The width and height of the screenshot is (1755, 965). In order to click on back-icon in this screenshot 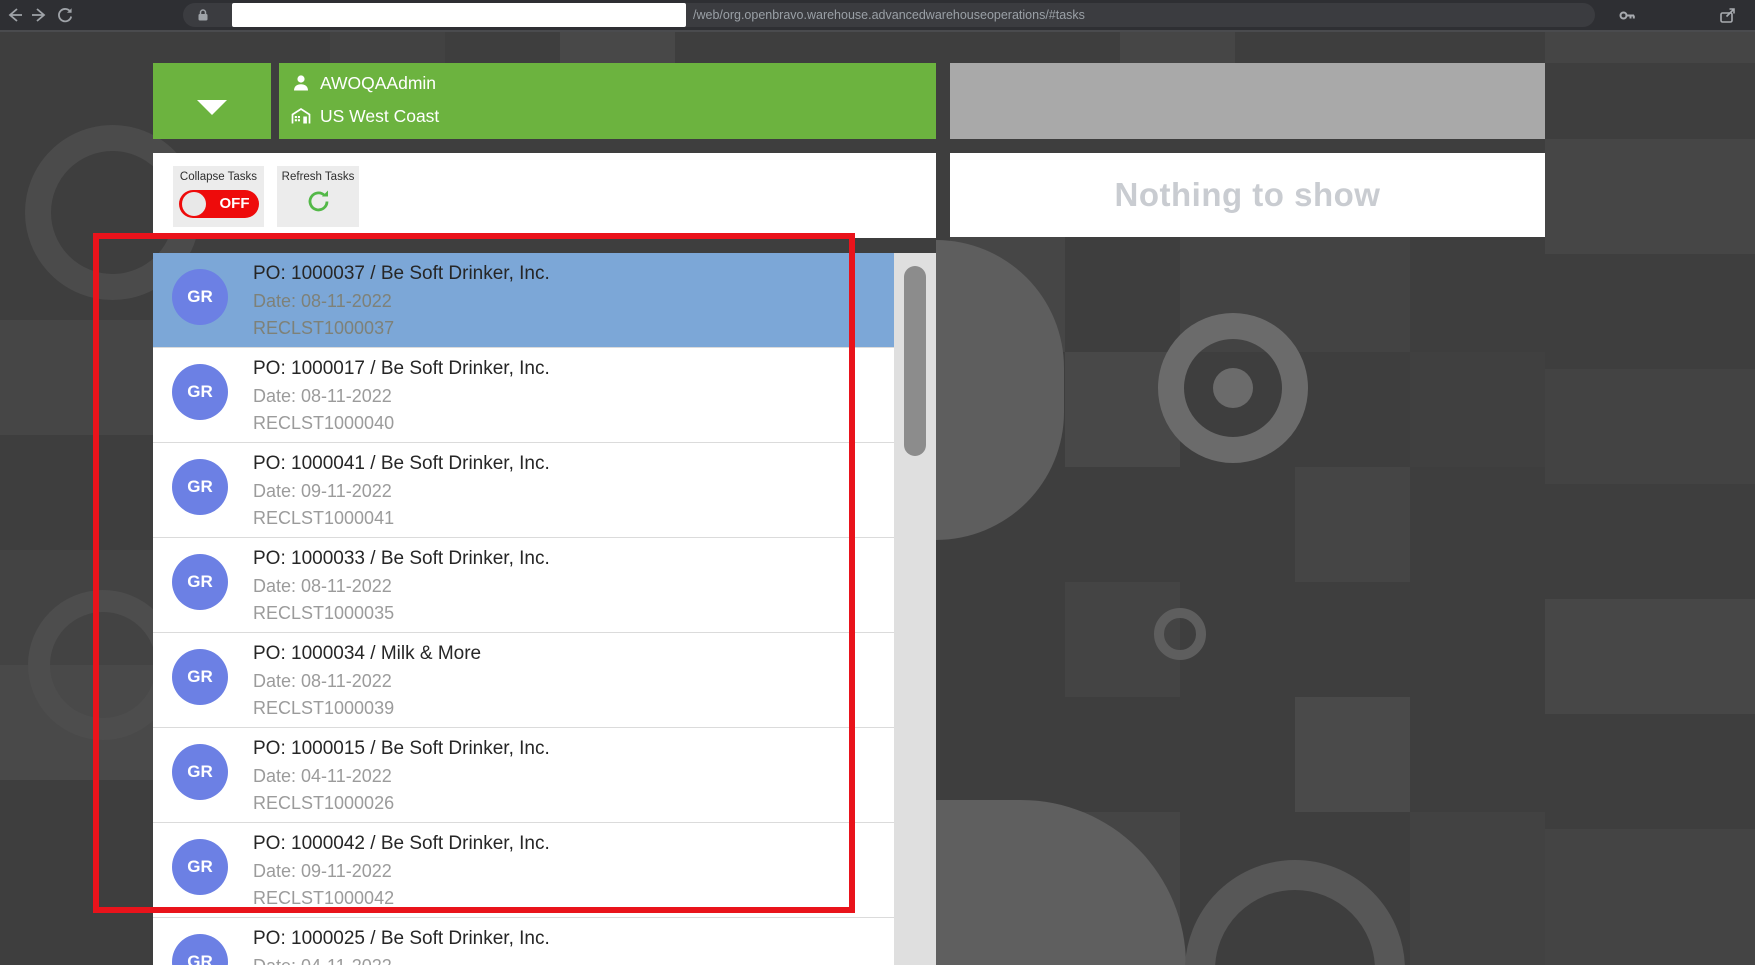, I will do `click(15, 15)`.